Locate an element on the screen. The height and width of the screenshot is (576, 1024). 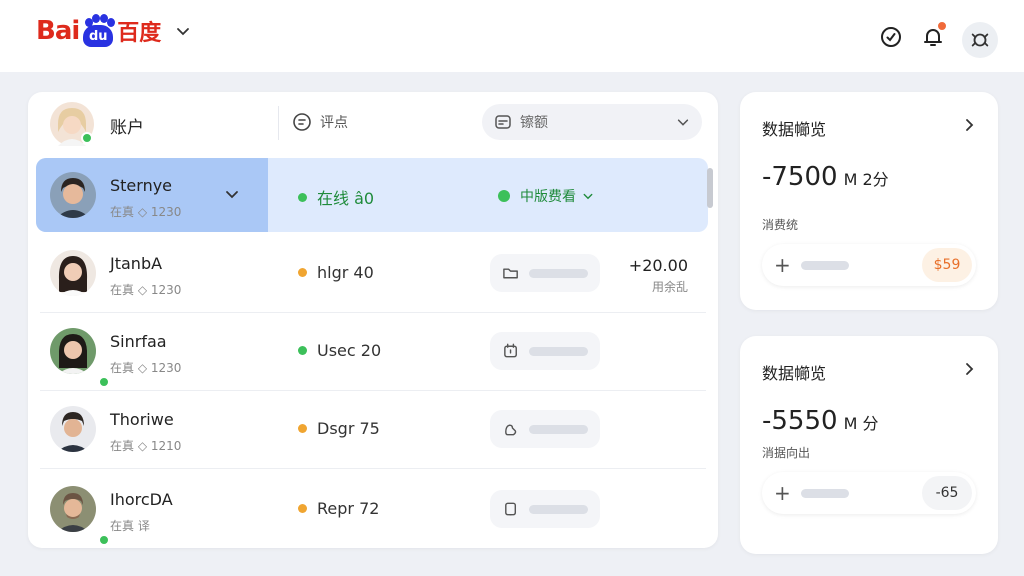
plan-label: 中版费看 is located at coordinates (548, 197).